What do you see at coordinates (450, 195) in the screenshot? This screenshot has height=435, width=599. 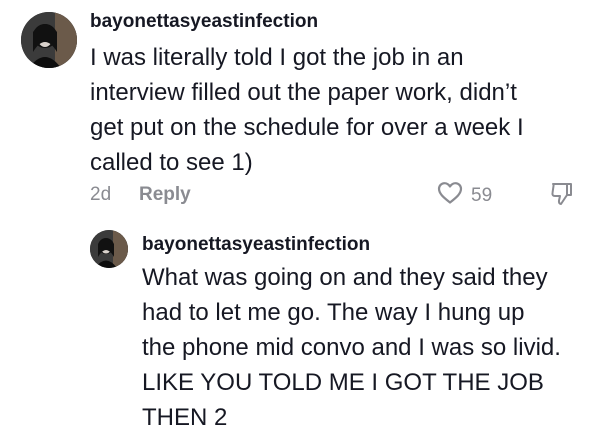 I see `heart-outline-icon` at bounding box center [450, 195].